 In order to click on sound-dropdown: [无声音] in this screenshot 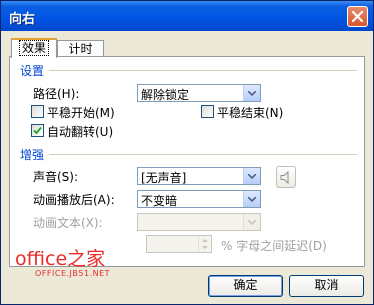, I will do `click(199, 176)`.